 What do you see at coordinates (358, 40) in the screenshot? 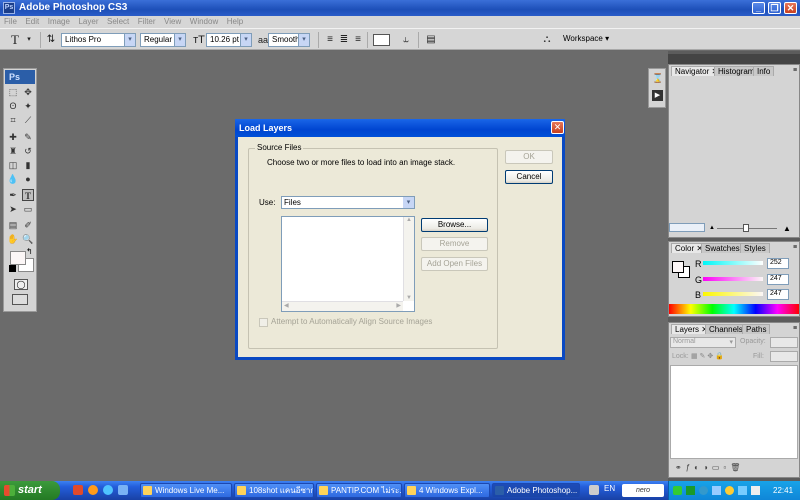
I see `align-right-icon: ≡` at bounding box center [358, 40].